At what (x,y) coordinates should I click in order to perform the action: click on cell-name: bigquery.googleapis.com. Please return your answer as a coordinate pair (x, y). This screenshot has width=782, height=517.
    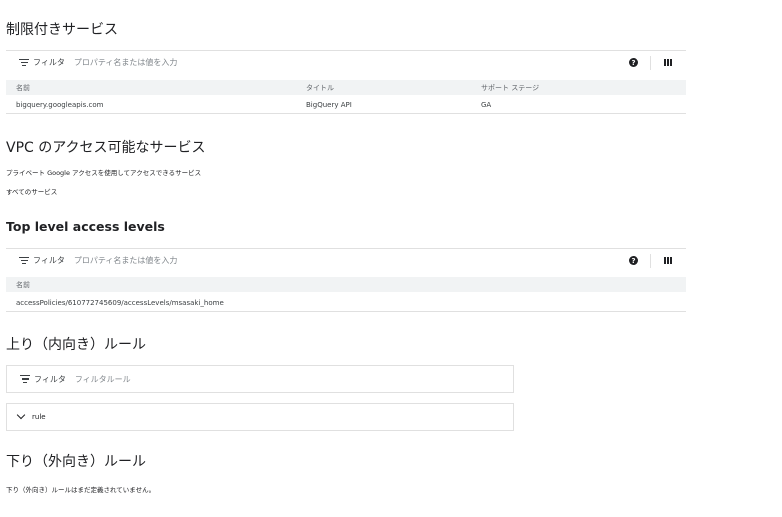
    Looking at the image, I should click on (60, 104).